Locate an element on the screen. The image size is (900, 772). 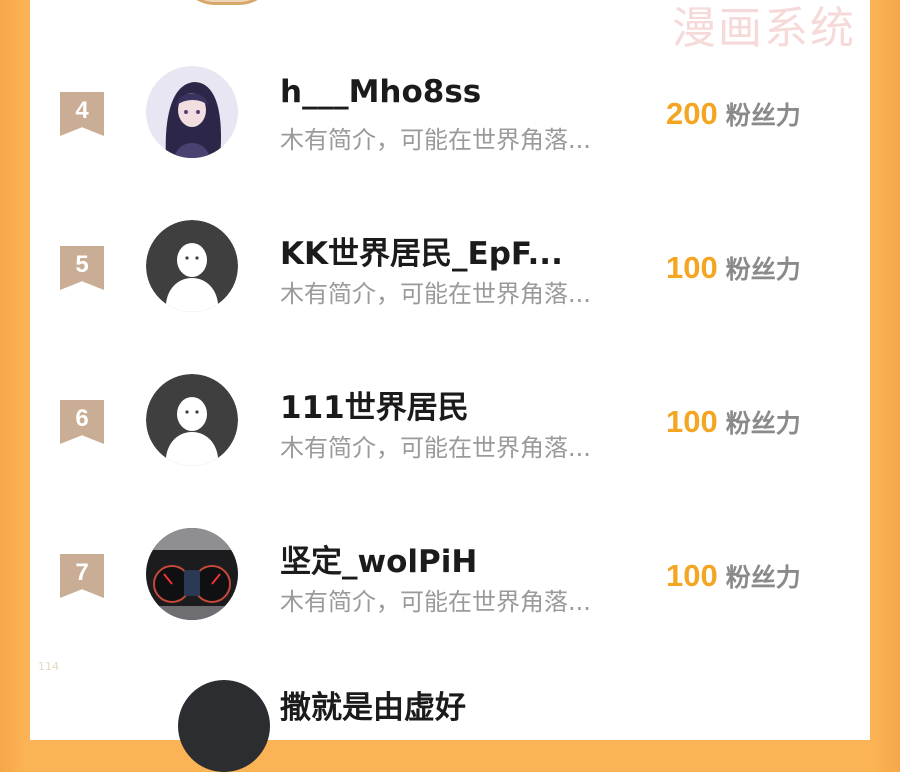
list-item: 5 KK世界居民_EpF... 木有简介，可能在世界角落... 100 粉丝力 is located at coordinates (450, 280).